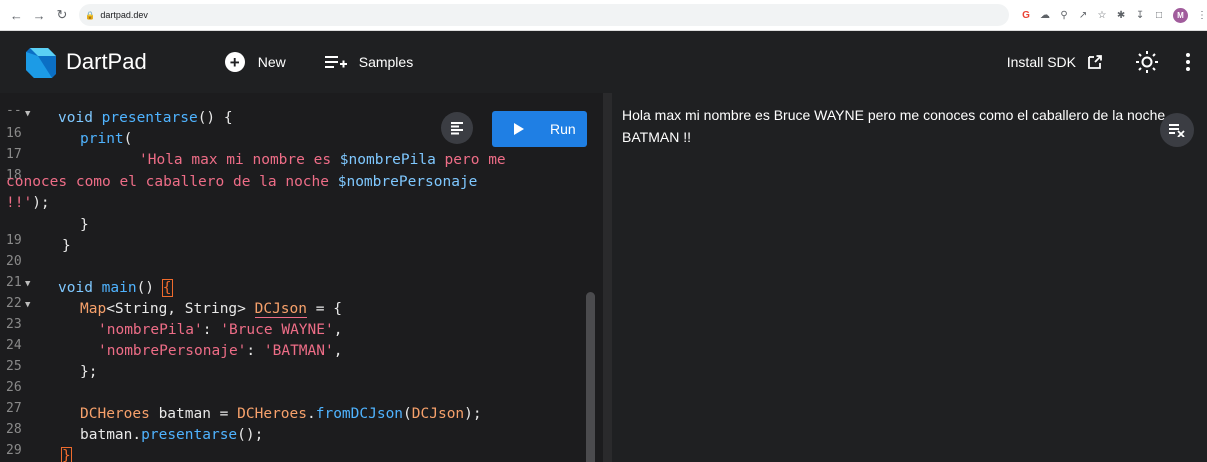  Describe the element at coordinates (1159, 15) in the screenshot. I see `window-icon: □` at that location.